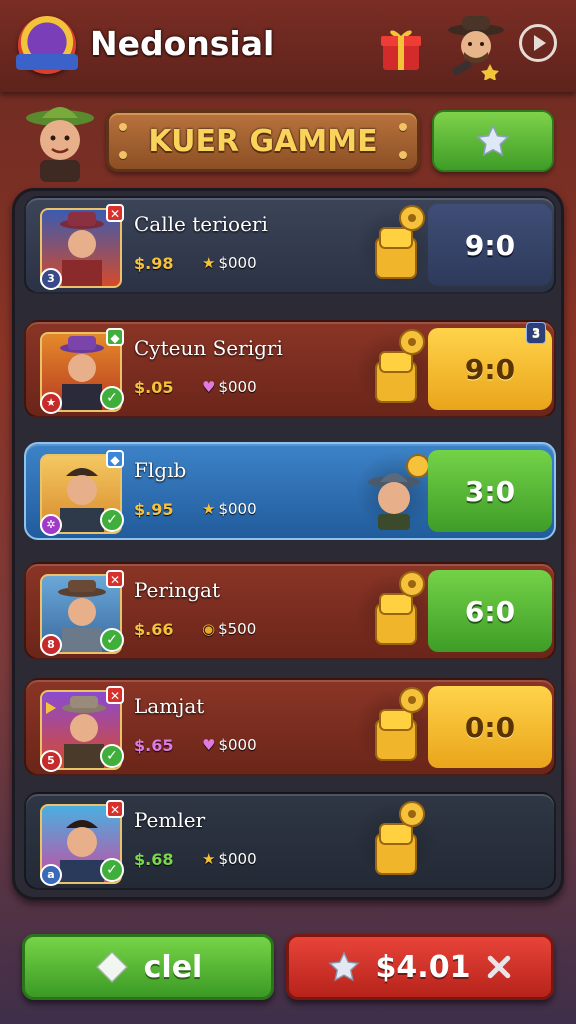 The height and width of the screenshot is (1024, 576). Describe the element at coordinates (423, 967) in the screenshot. I see `buy-button-price: $4.01` at that location.